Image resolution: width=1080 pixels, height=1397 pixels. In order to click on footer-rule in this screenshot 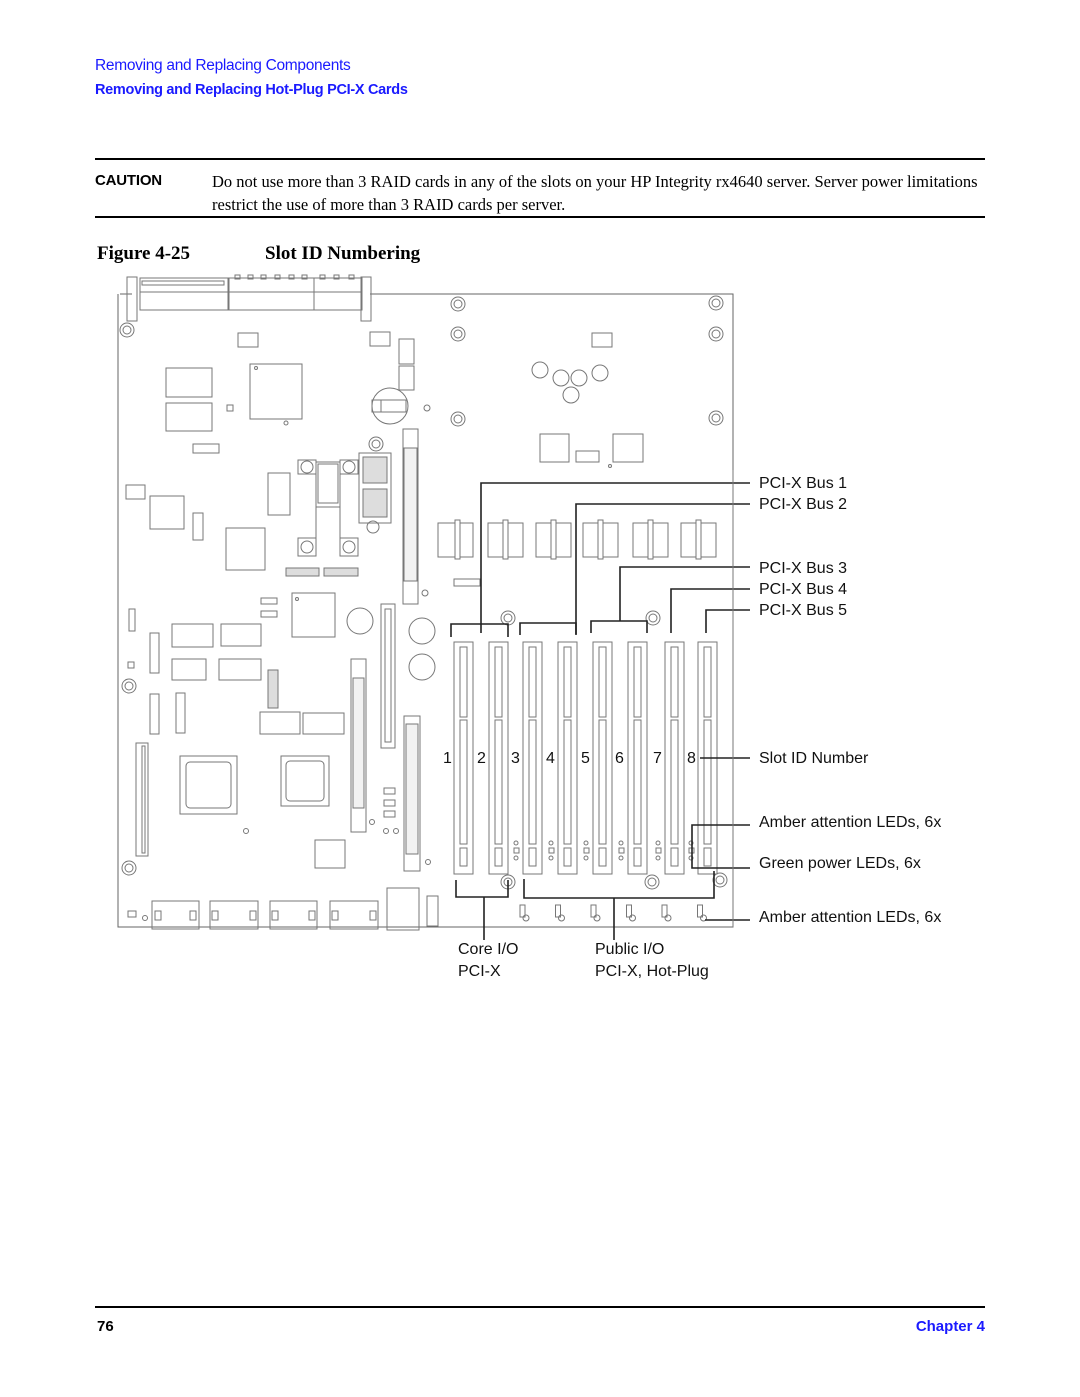, I will do `click(540, 1307)`.